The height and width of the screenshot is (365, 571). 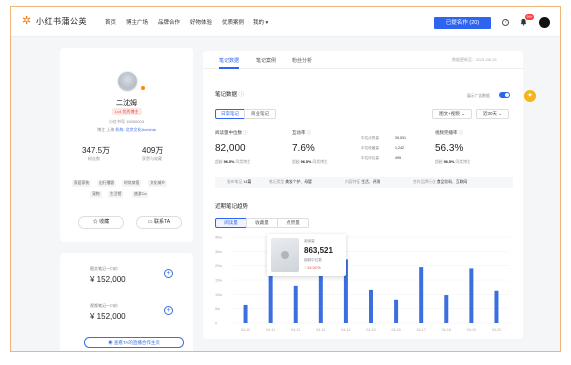 What do you see at coordinates (440, 182) in the screenshot?
I see `summary-item: 合作品牌行业 食品饮料、互联网` at bounding box center [440, 182].